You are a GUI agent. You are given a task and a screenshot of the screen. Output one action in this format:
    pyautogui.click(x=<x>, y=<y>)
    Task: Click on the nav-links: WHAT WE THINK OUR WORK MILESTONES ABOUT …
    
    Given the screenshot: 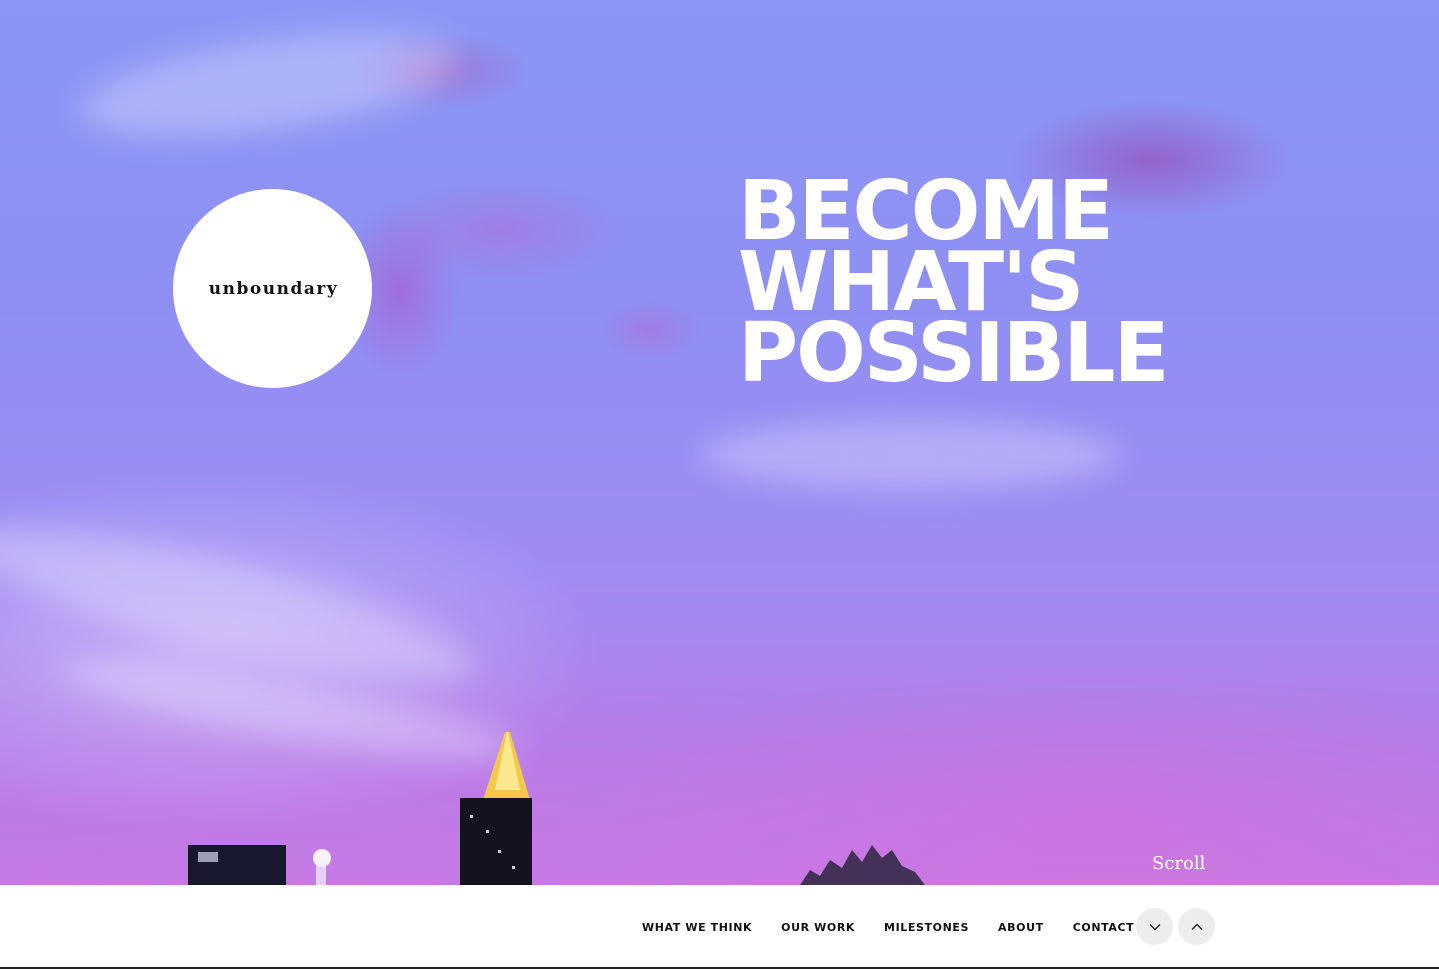 What is the action you would take?
    pyautogui.click(x=902, y=927)
    